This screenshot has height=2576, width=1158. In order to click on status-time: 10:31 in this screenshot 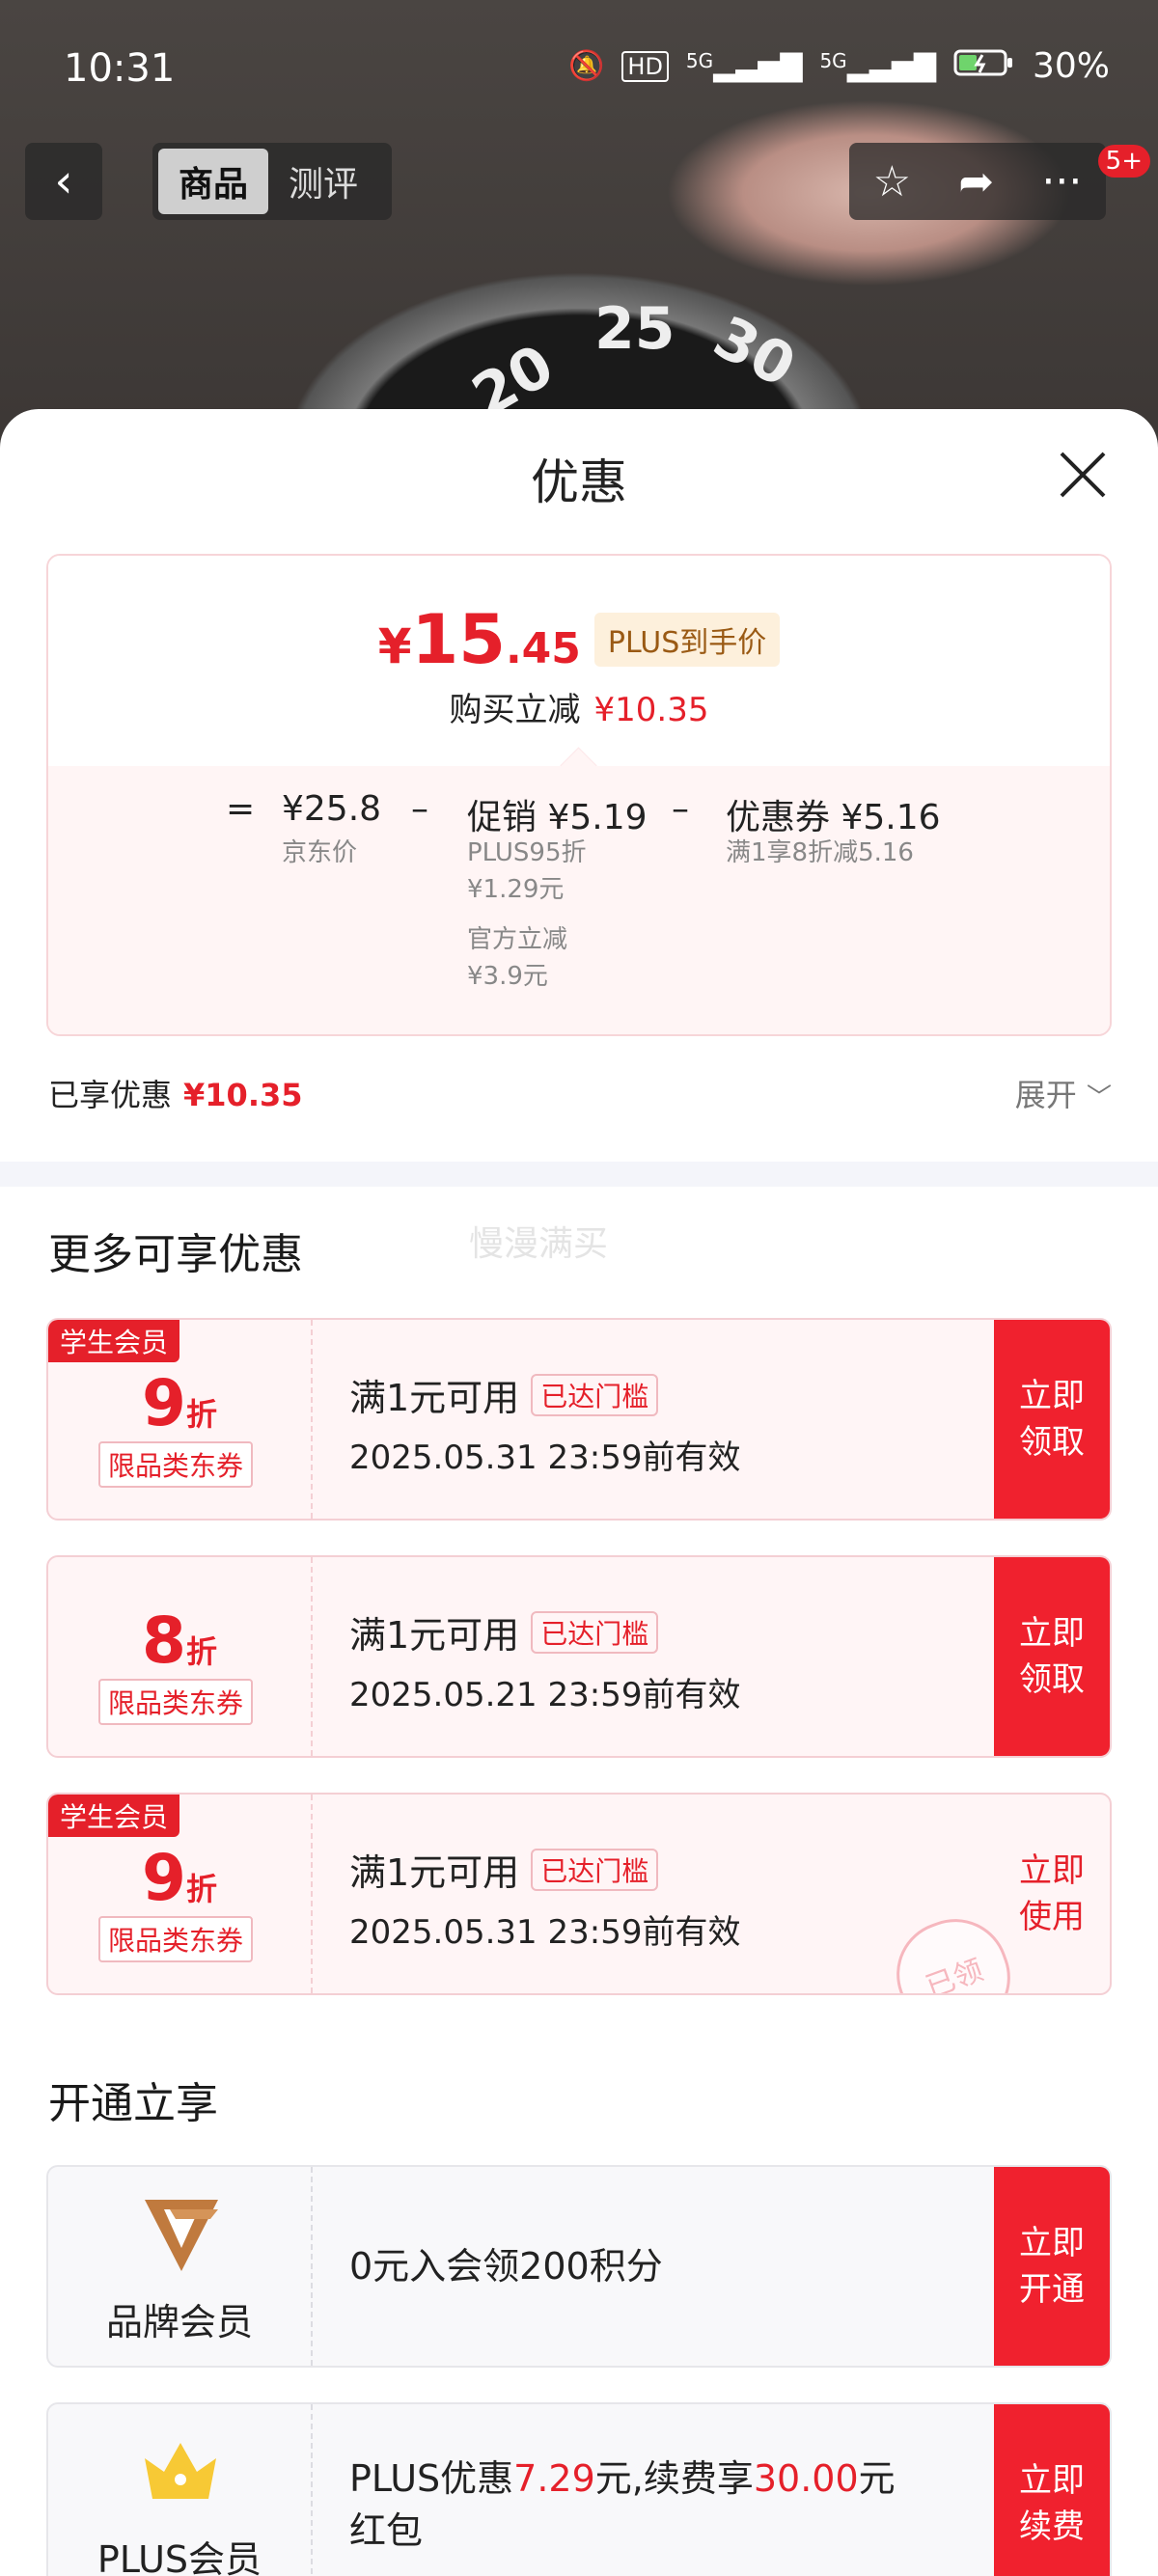, I will do `click(120, 68)`.